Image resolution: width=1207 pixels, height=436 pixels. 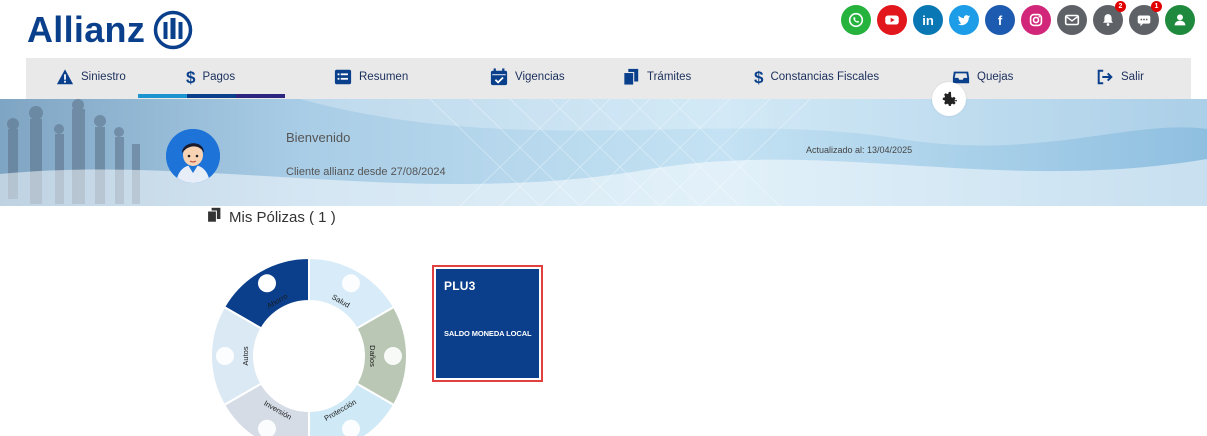 I want to click on balance-label: SALDO MONEDA LOCAL, so click(x=488, y=333).